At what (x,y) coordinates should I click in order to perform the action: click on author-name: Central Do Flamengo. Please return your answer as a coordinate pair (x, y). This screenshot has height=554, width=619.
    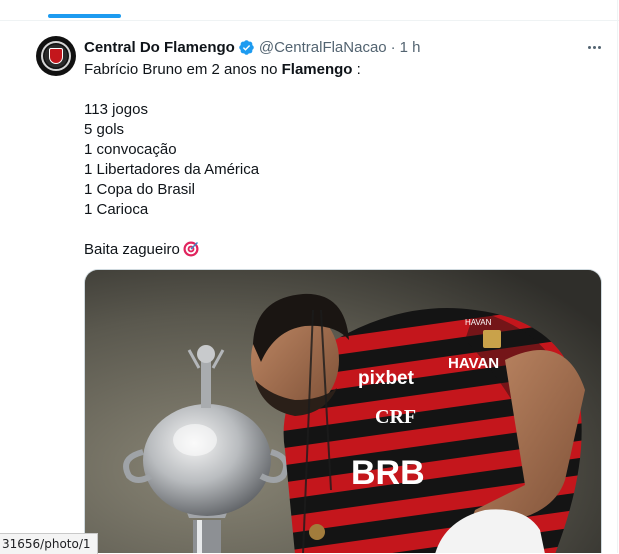
    Looking at the image, I should click on (159, 47).